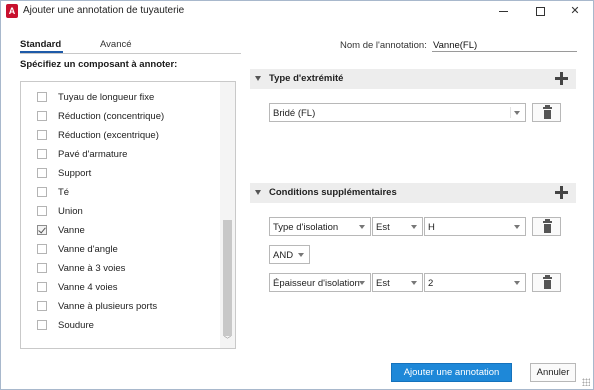 The image size is (594, 390). I want to click on condition-property-dropdown: Épaisseur d'isolation, so click(320, 282).